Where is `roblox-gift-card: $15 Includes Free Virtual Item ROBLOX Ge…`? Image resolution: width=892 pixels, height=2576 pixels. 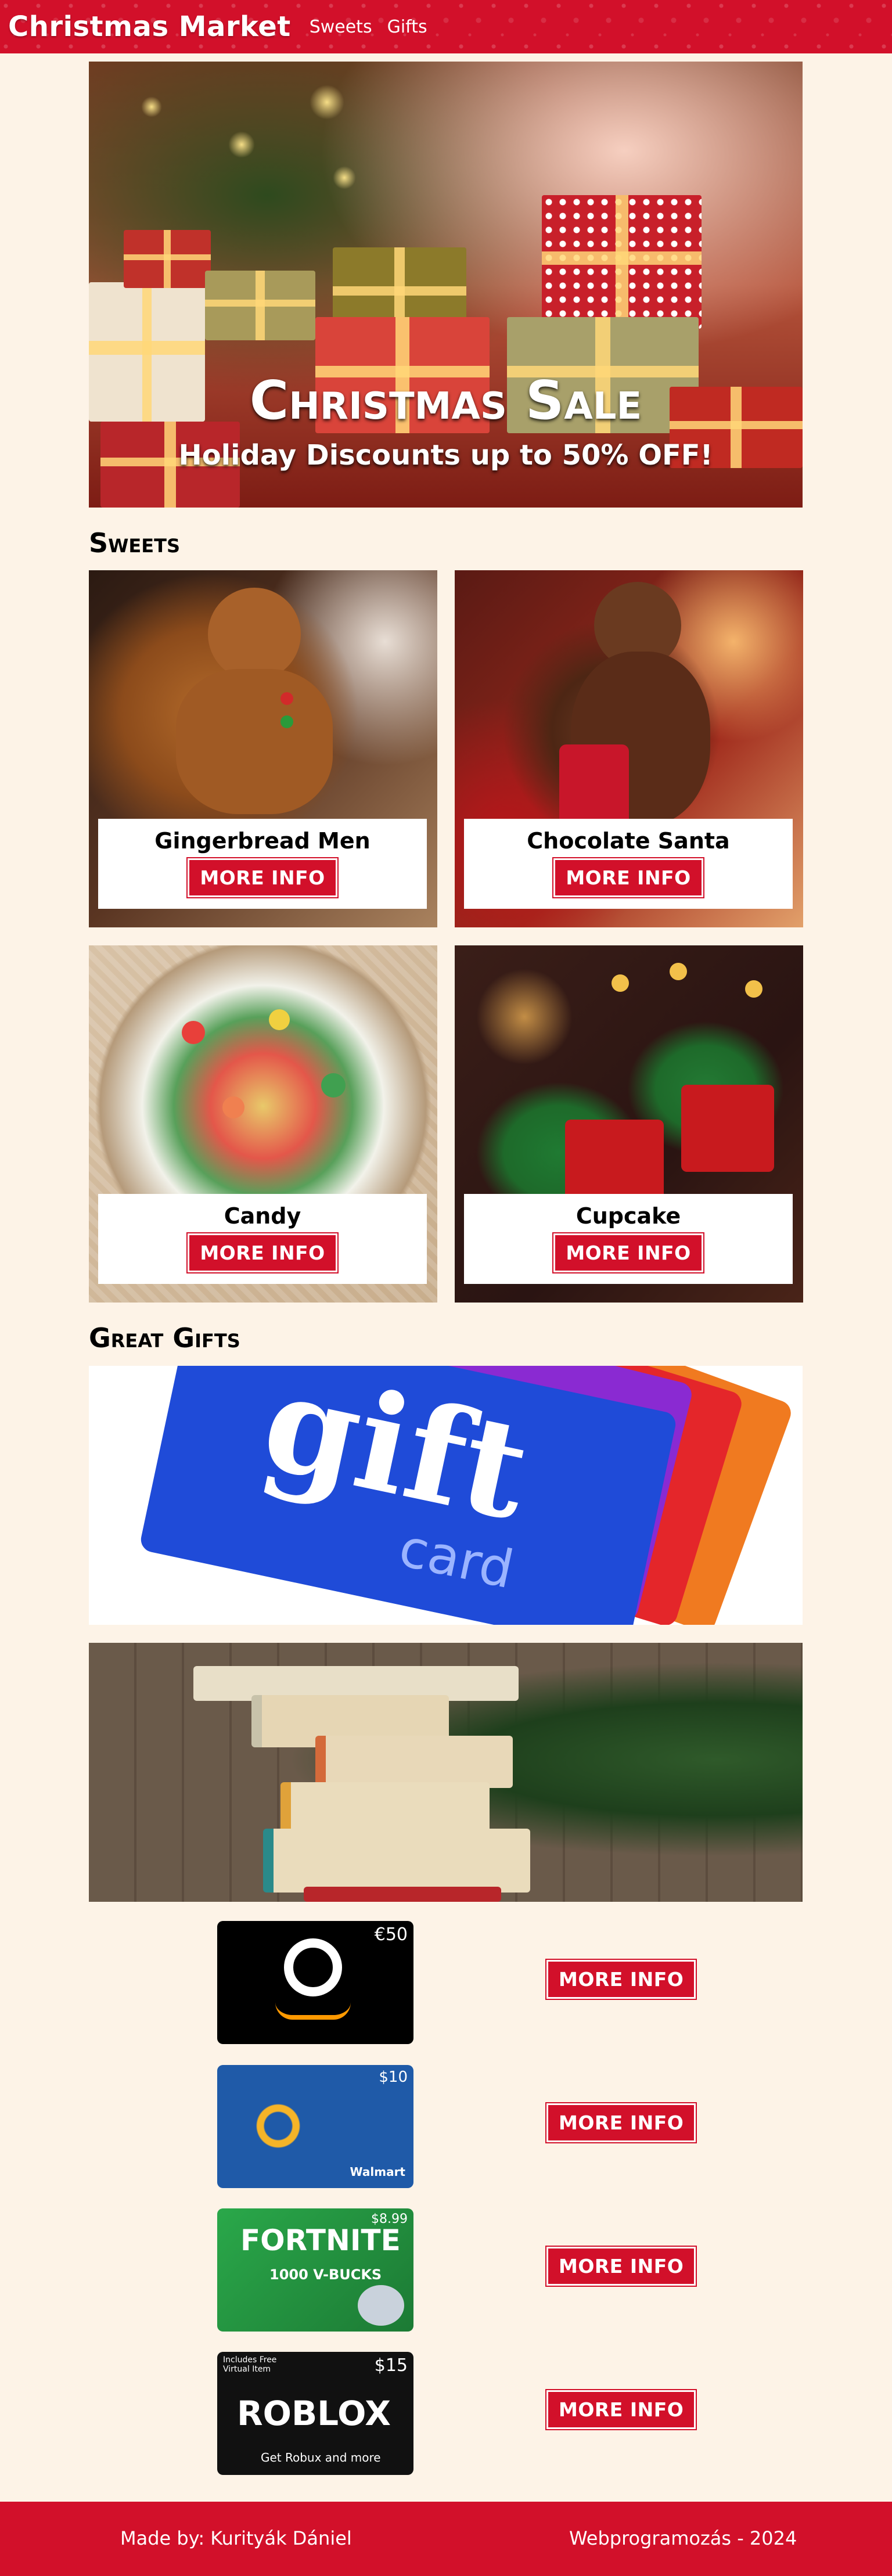 roblox-gift-card: $15 Includes Free Virtual Item ROBLOX Ge… is located at coordinates (315, 2413).